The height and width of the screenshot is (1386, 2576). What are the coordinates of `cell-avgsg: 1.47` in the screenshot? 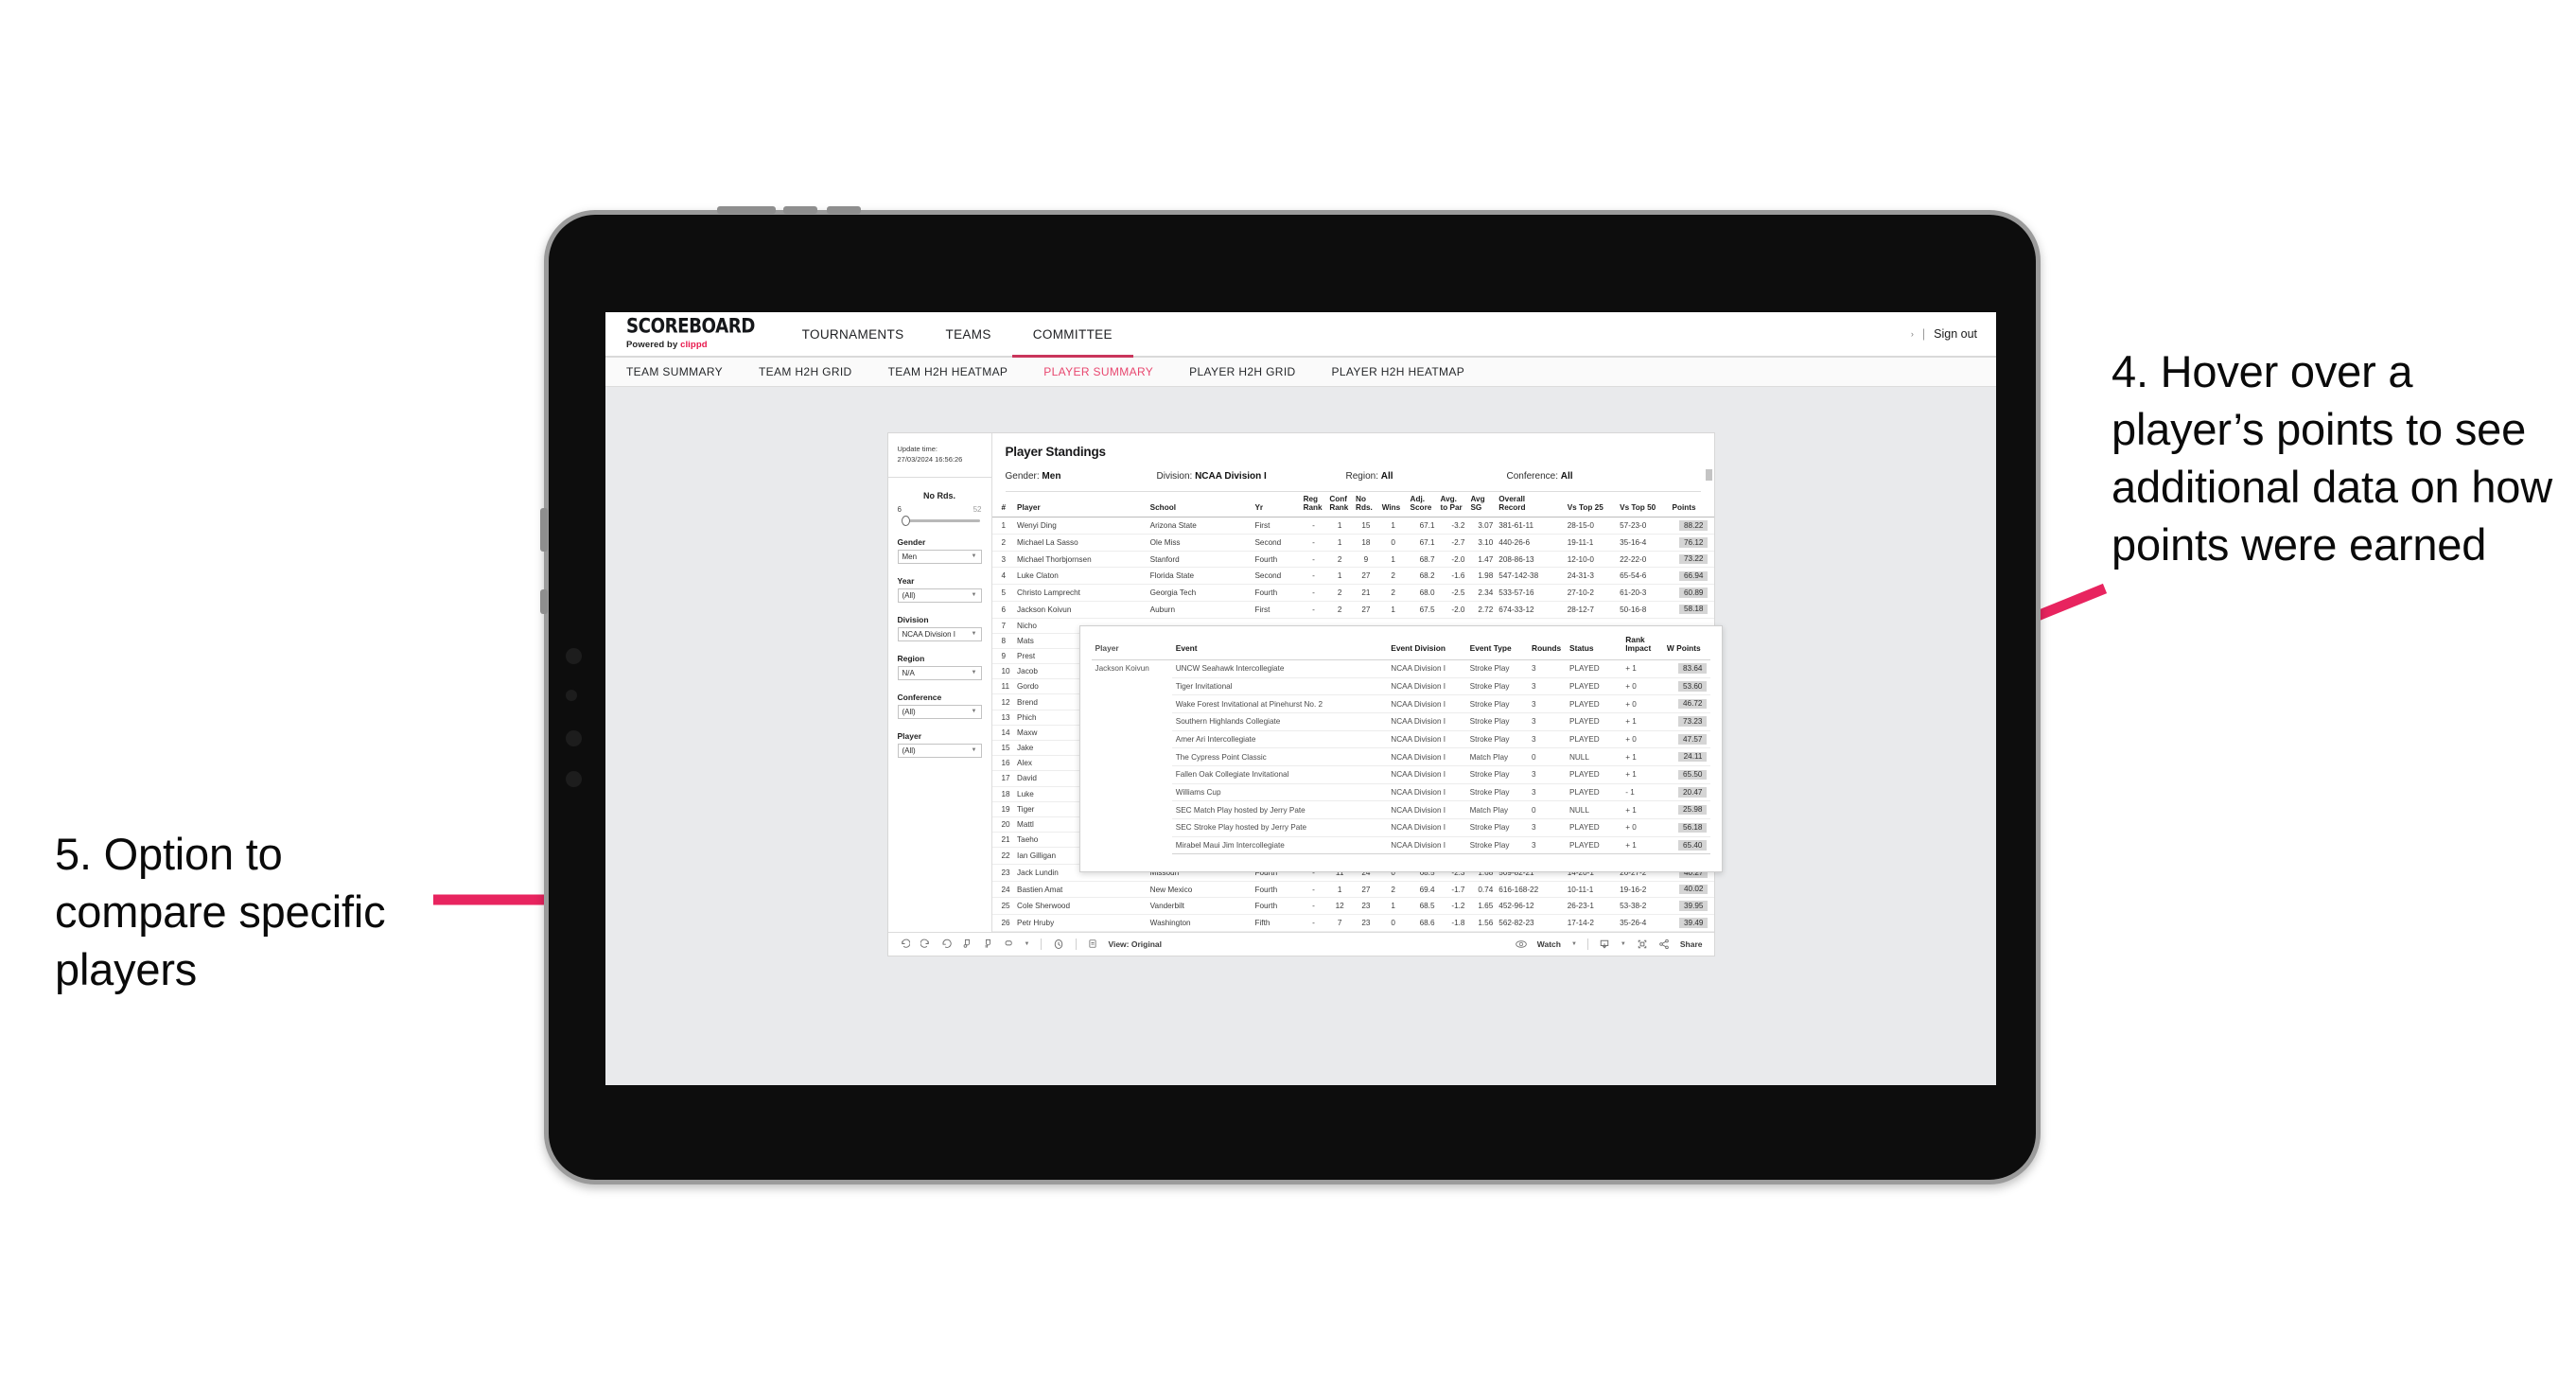 It's located at (1482, 560).